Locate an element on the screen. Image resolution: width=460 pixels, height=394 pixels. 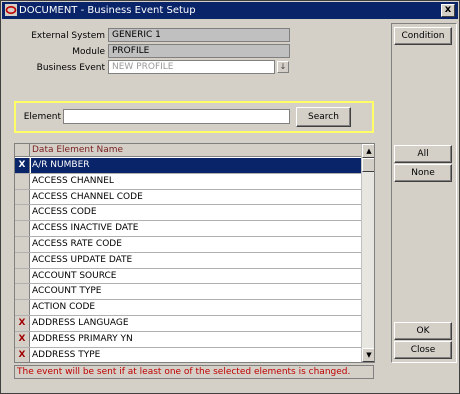
all-button: All is located at coordinates (423, 154).